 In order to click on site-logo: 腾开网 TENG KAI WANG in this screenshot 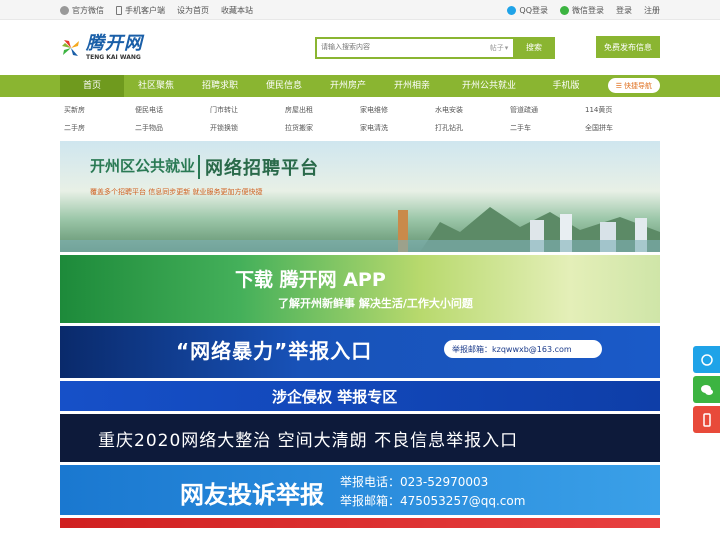, I will do `click(157, 46)`.